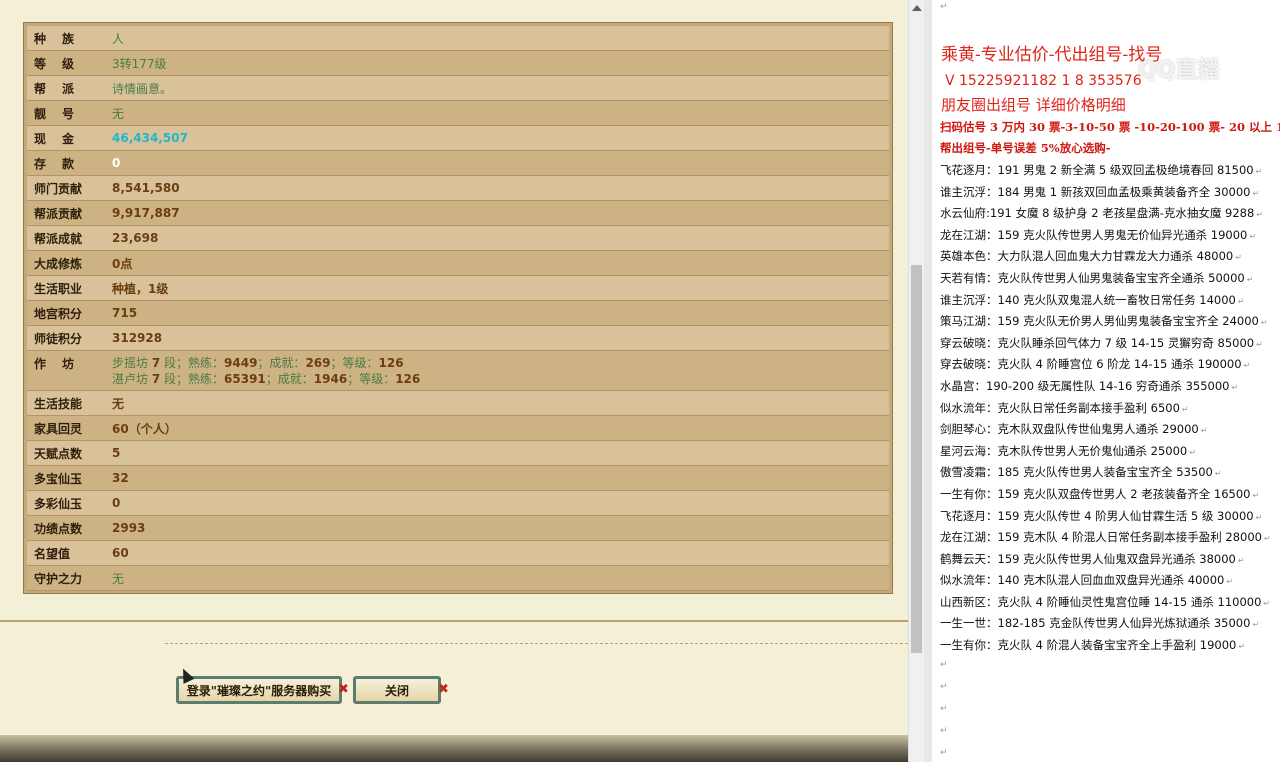 The width and height of the screenshot is (1280, 762). I want to click on workshop-t3: ；等级：, so click(371, 379).